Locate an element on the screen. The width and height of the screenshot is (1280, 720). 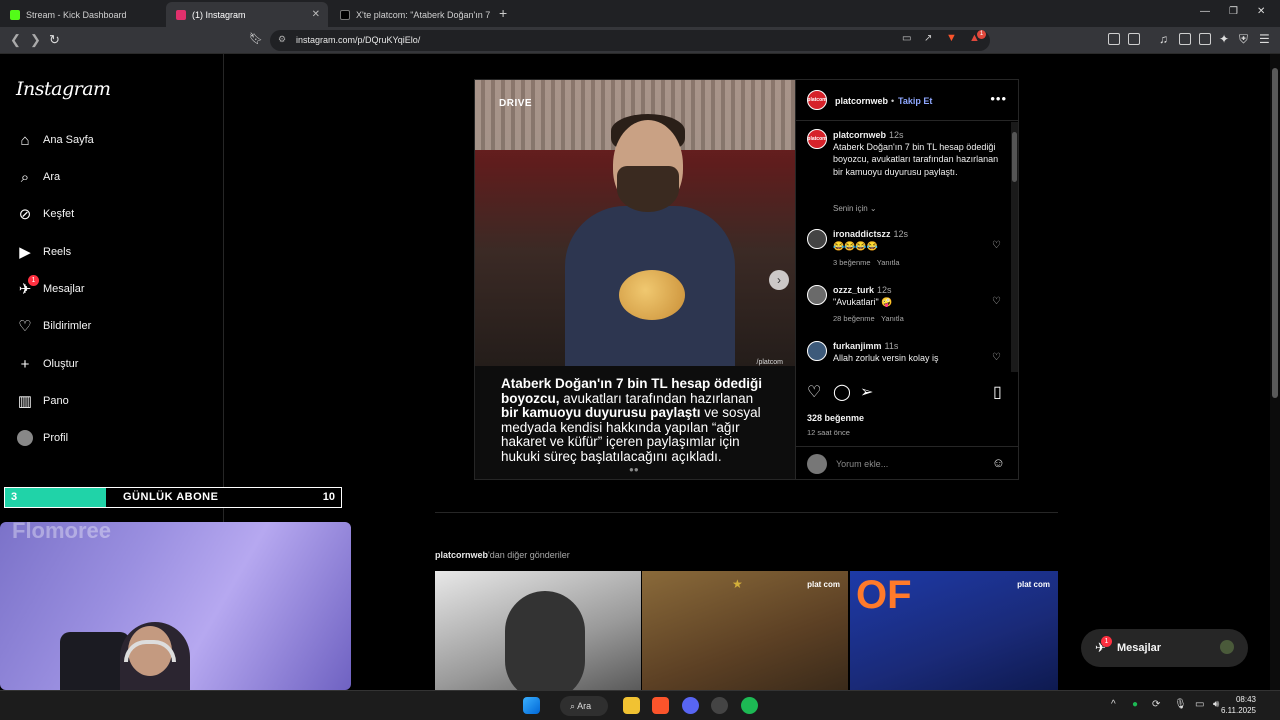
for-you-filter: Senin için ⌄ is located at coordinates (855, 208).